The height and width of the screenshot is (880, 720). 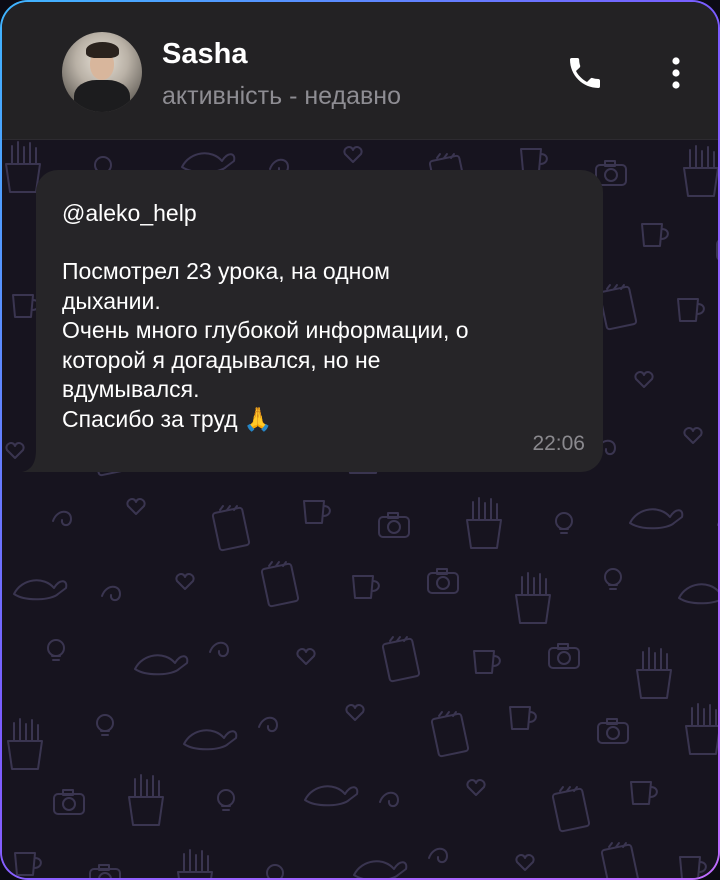 I want to click on message-line: Спасибо за труд 🙏, so click(x=167, y=418).